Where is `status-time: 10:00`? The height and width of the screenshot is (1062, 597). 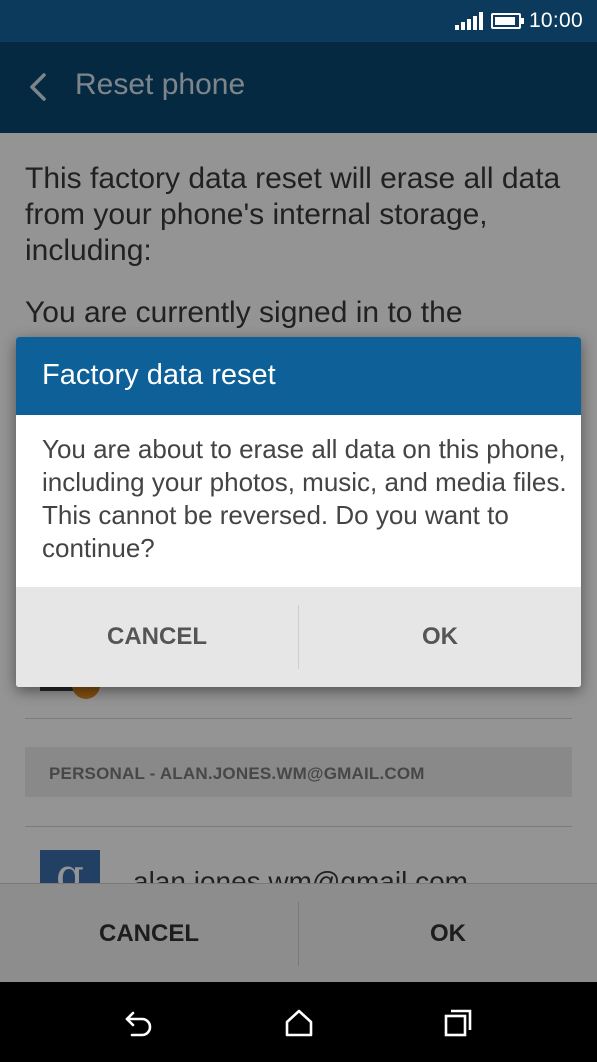 status-time: 10:00 is located at coordinates (555, 20).